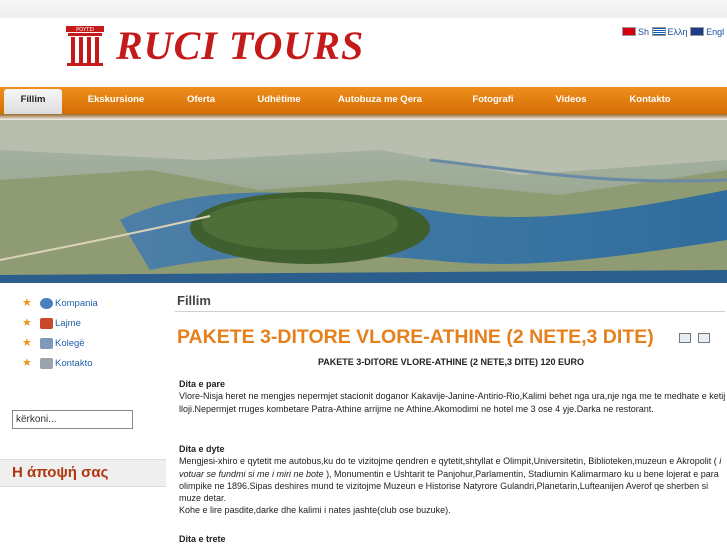 Image resolution: width=727 pixels, height=545 pixels. I want to click on lang-label-sq: Sh, so click(643, 32).